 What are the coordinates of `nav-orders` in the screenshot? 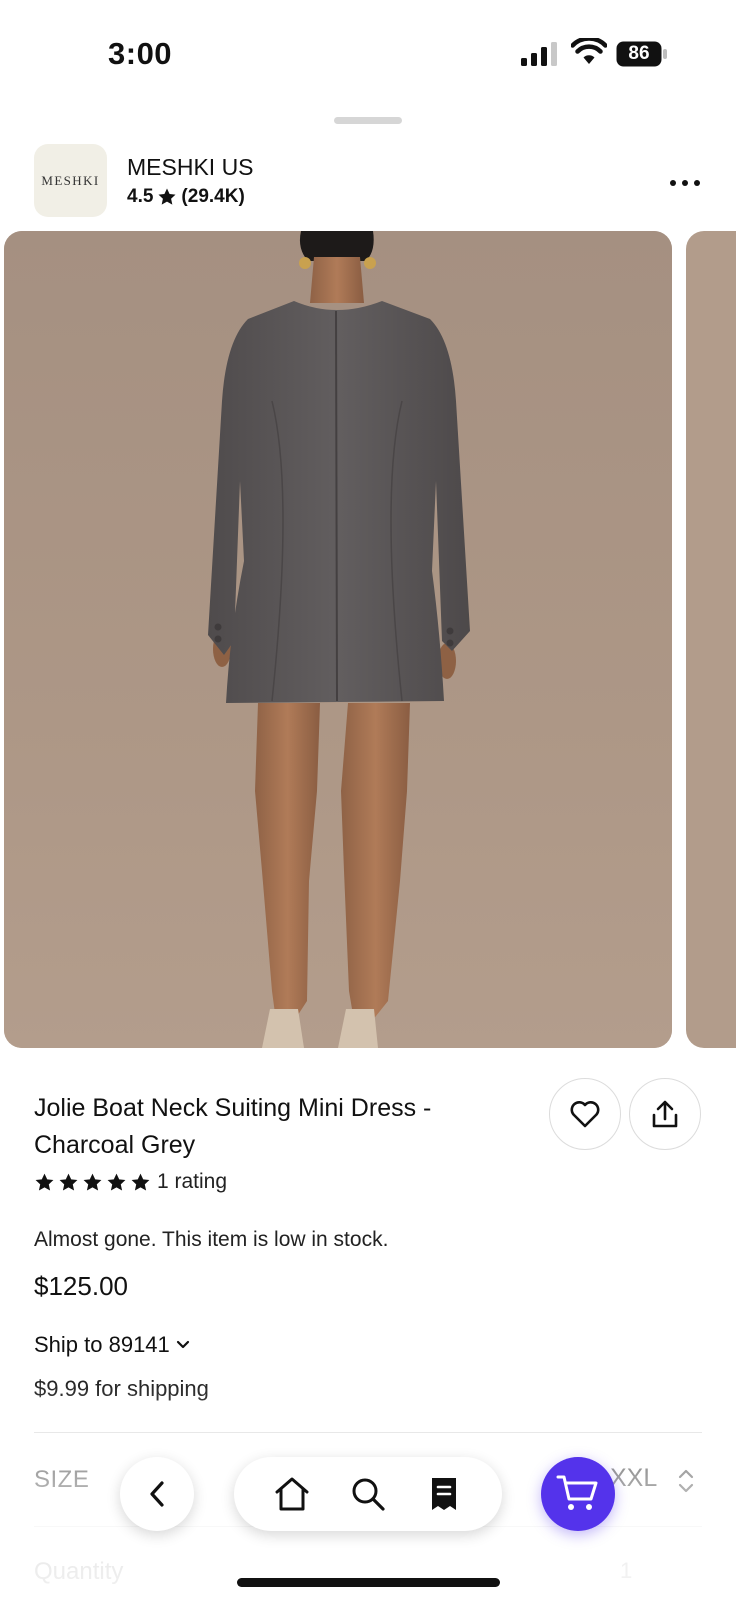 It's located at (444, 1494).